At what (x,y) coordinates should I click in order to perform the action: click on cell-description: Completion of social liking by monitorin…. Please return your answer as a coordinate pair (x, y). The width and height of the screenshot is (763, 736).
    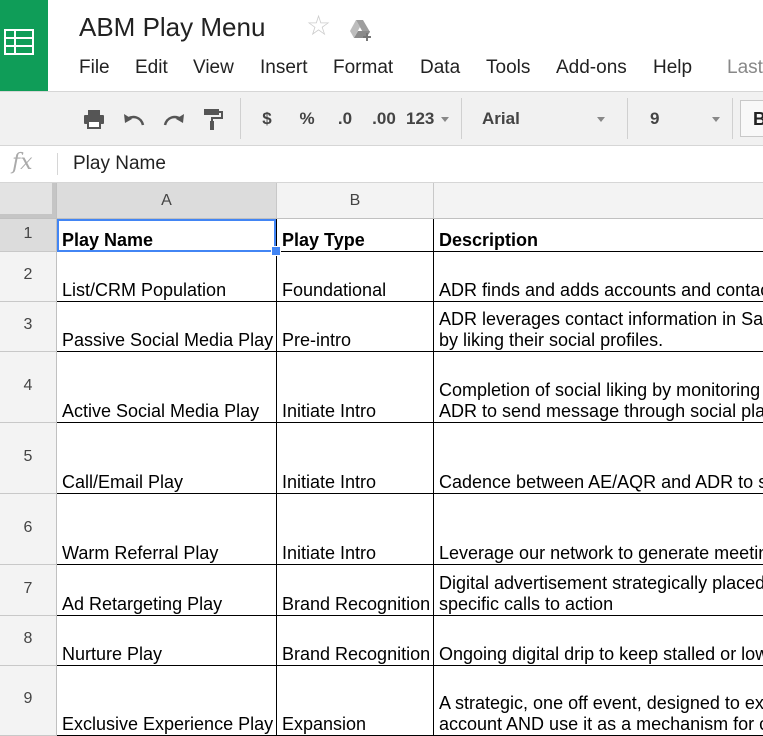
    Looking at the image, I should click on (598, 387).